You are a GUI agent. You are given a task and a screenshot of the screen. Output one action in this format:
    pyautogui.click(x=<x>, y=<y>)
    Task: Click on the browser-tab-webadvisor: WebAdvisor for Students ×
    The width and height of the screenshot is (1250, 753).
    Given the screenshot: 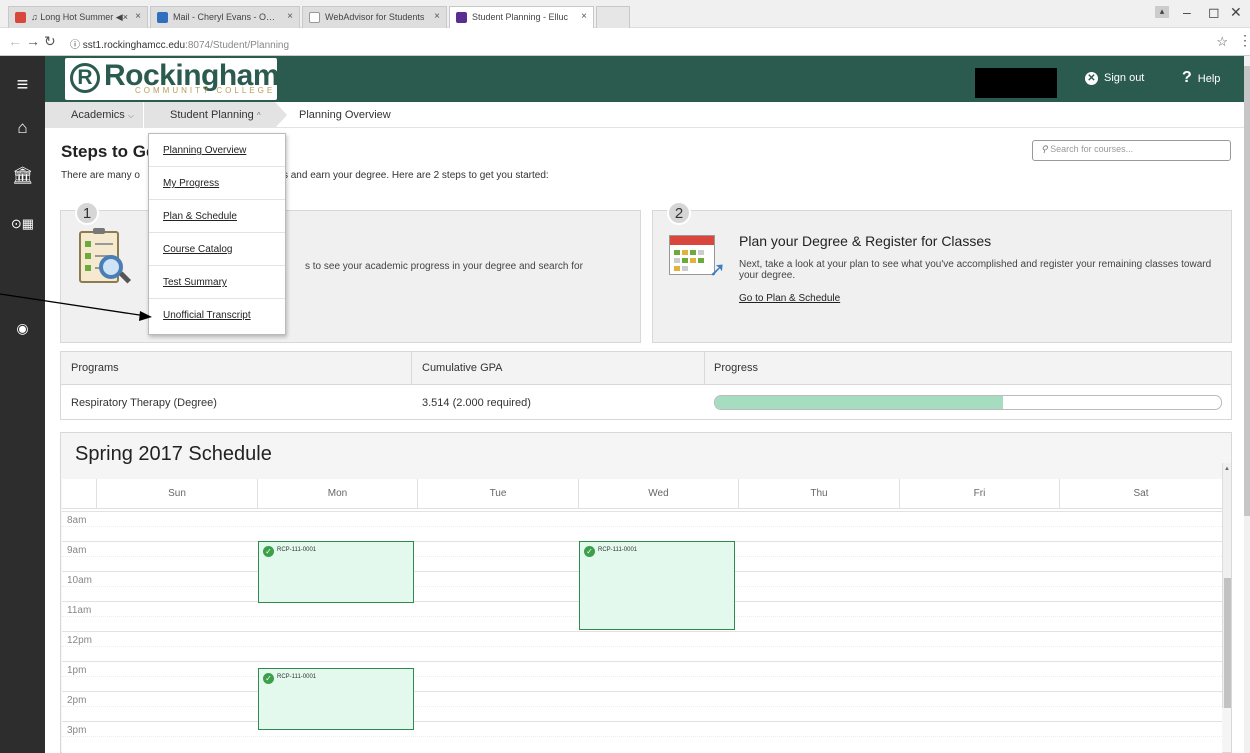 What is the action you would take?
    pyautogui.click(x=374, y=17)
    